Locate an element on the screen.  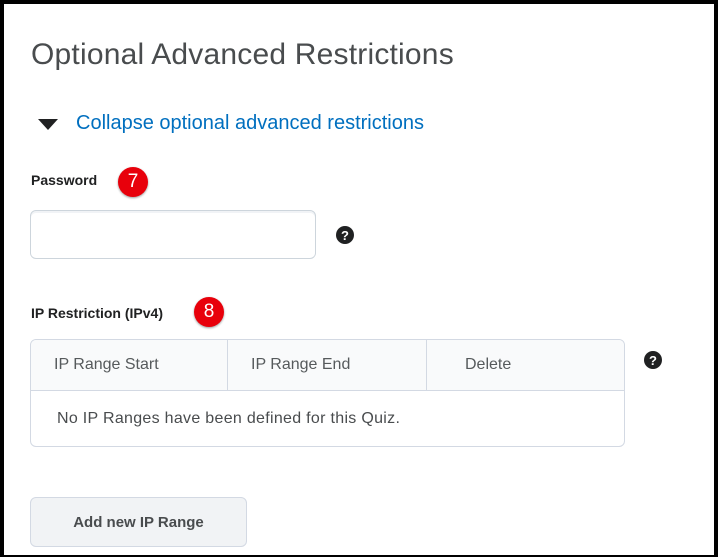
collapse-restrictions-link: Collapse optional advanced restrictions is located at coordinates (231, 123).